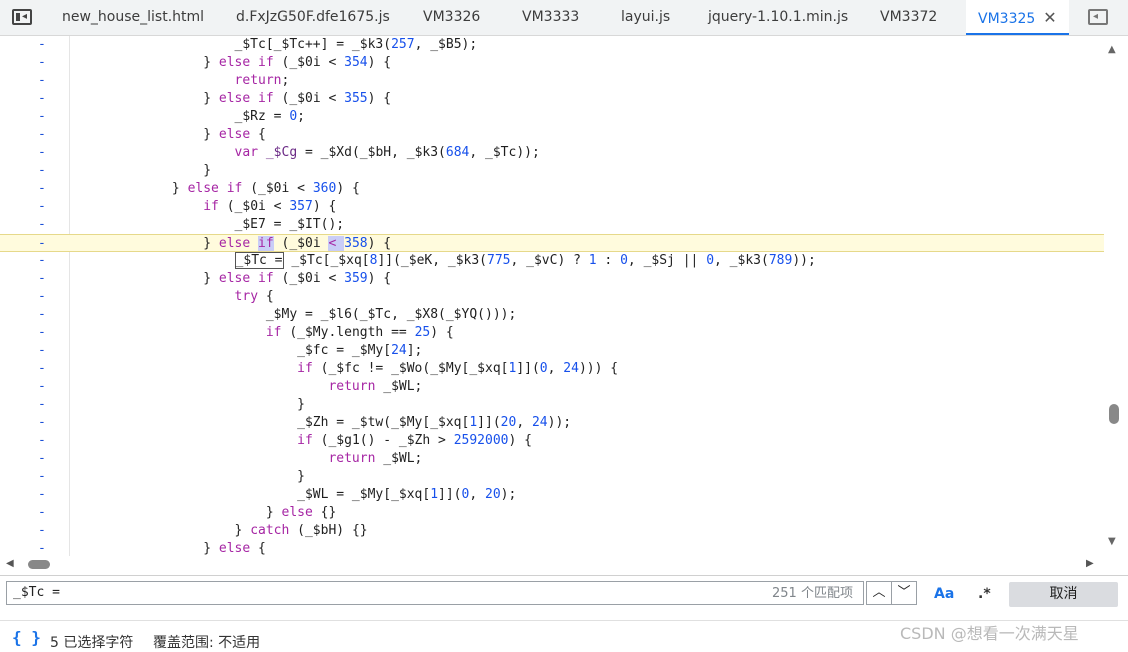  What do you see at coordinates (1114, 414) in the screenshot?
I see `vertical-scroll-thumb` at bounding box center [1114, 414].